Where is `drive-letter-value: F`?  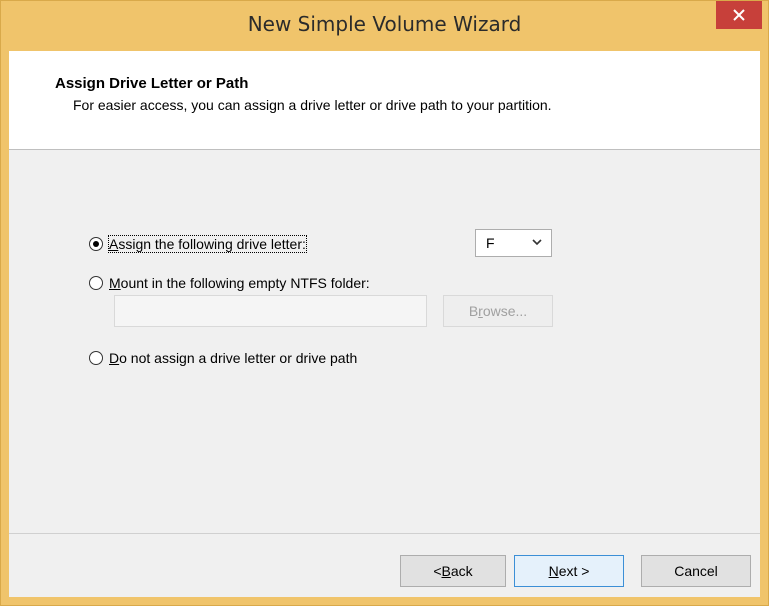 drive-letter-value: F is located at coordinates (490, 243).